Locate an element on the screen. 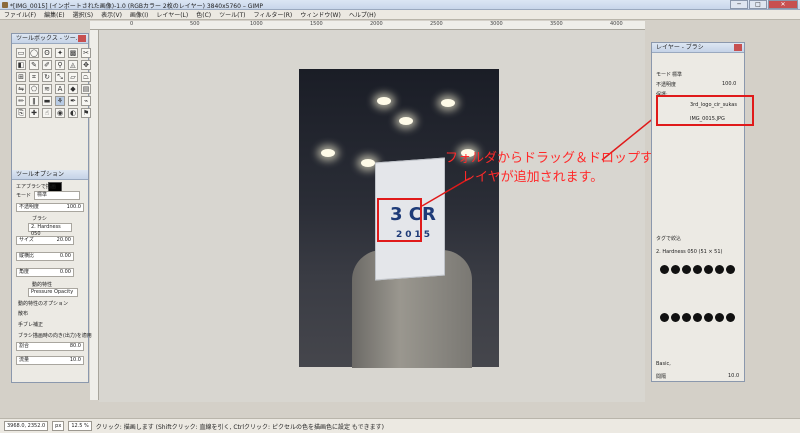  current-brush-name: 2. Hardness 050 (51 × 51) is located at coordinates (689, 252).